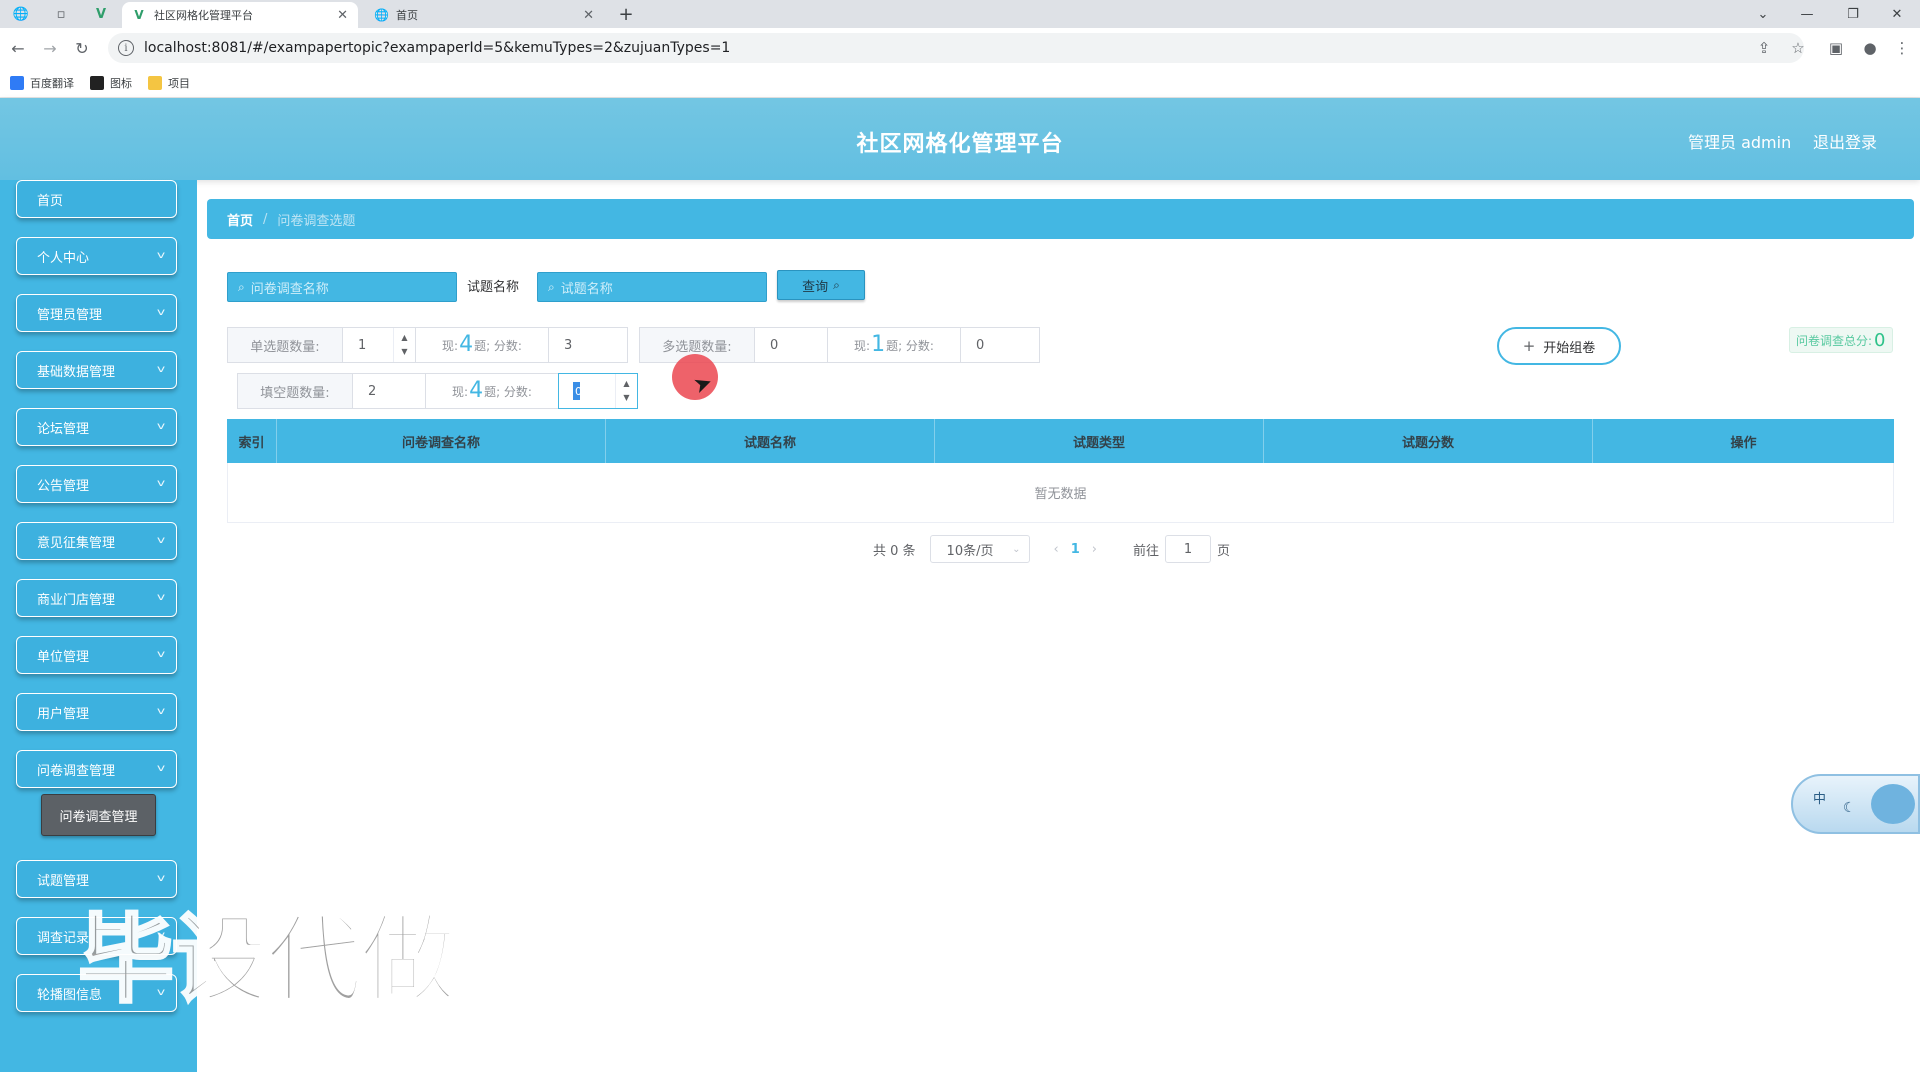 This screenshot has height=1072, width=1920. Describe the element at coordinates (179, 83) in the screenshot. I see `bookmark-label: 项目` at that location.